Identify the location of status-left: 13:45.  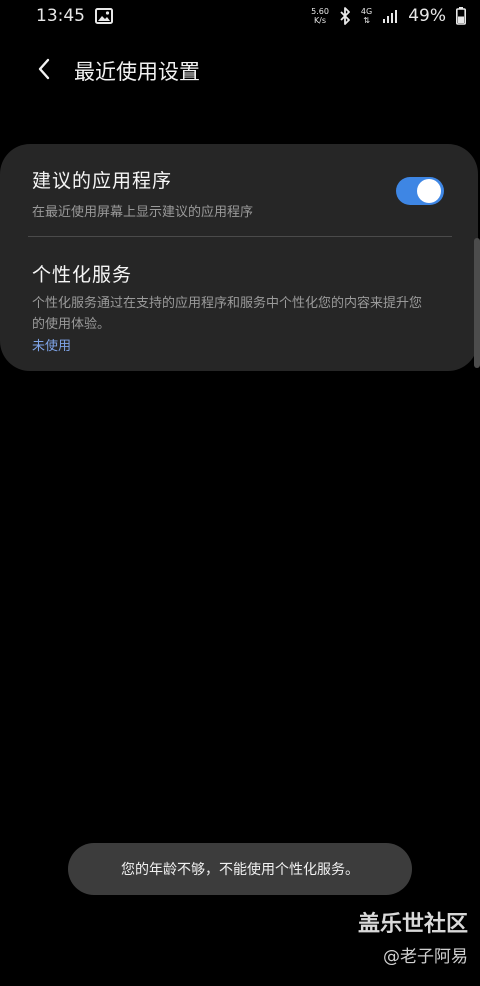
(74, 16).